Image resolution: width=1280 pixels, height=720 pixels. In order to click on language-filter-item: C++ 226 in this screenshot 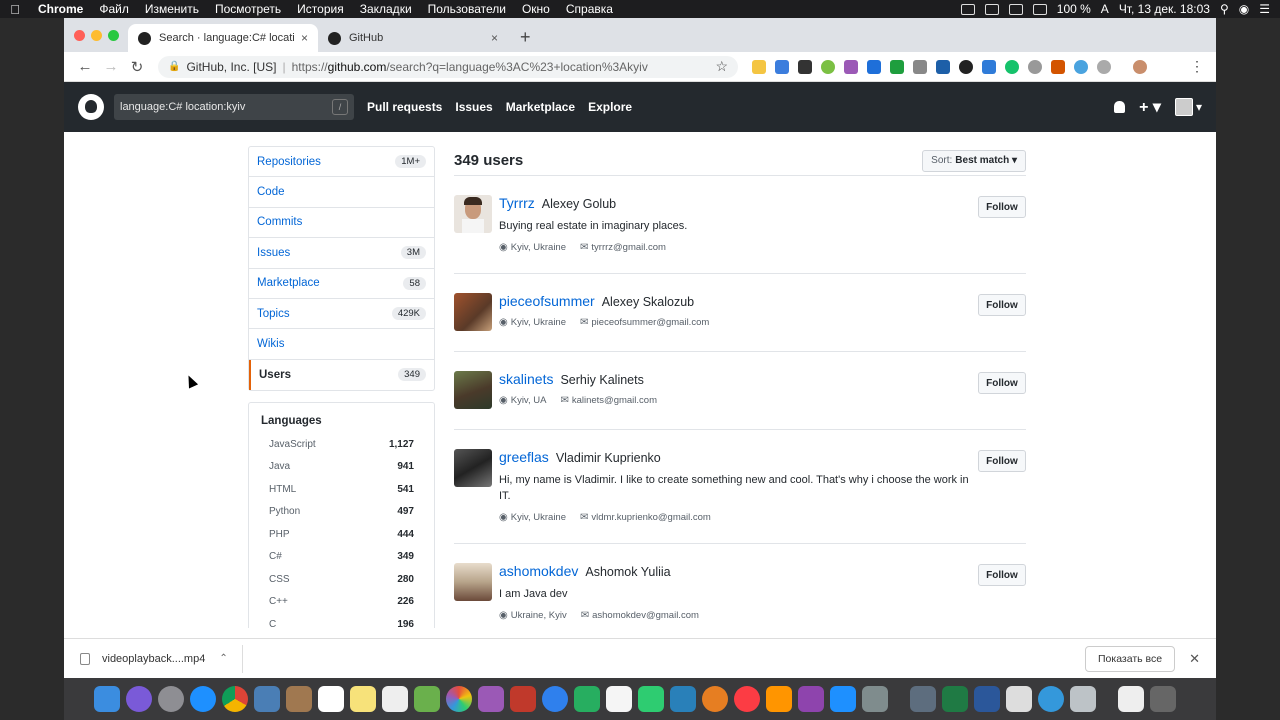, I will do `click(341, 602)`.